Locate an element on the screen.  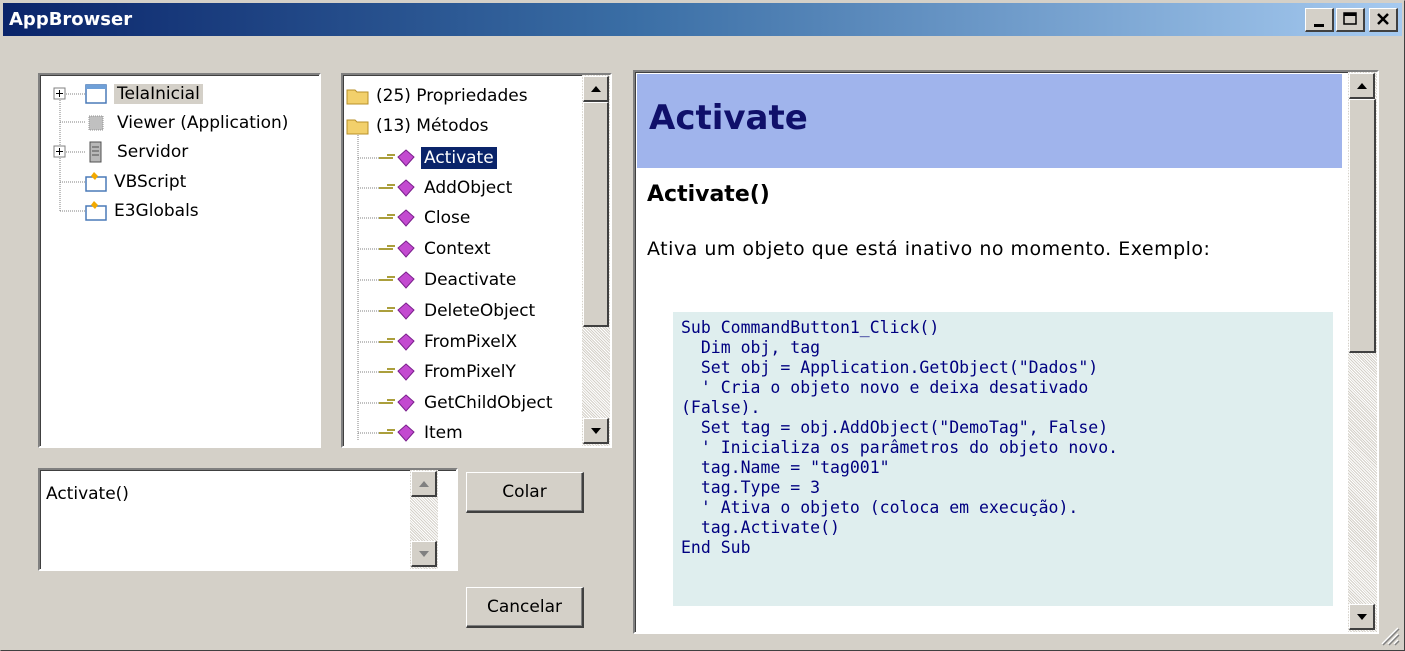
maximize-button is located at coordinates (1350, 20).